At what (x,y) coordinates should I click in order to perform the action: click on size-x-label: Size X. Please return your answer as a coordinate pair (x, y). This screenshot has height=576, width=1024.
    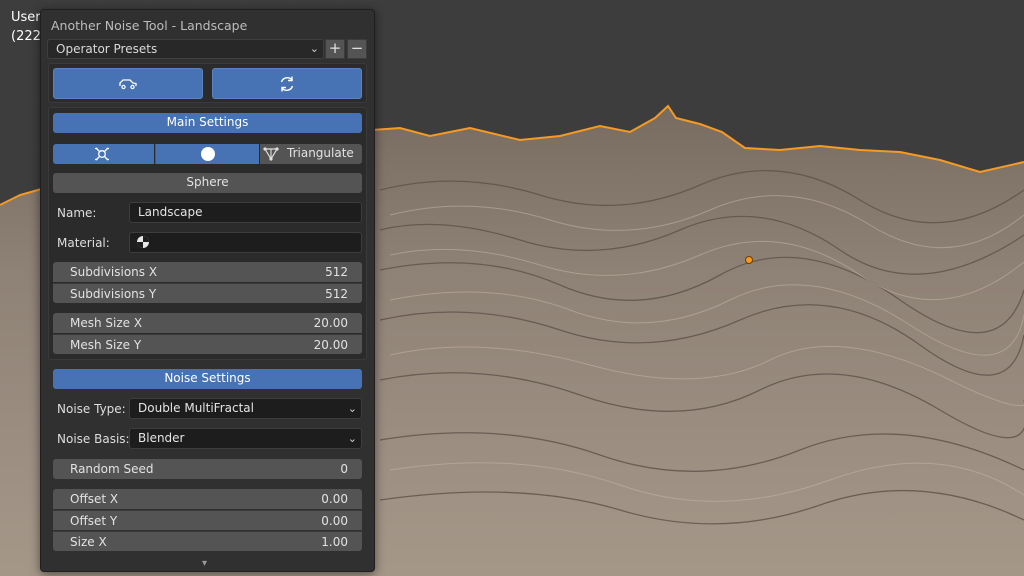
    Looking at the image, I should click on (88, 542).